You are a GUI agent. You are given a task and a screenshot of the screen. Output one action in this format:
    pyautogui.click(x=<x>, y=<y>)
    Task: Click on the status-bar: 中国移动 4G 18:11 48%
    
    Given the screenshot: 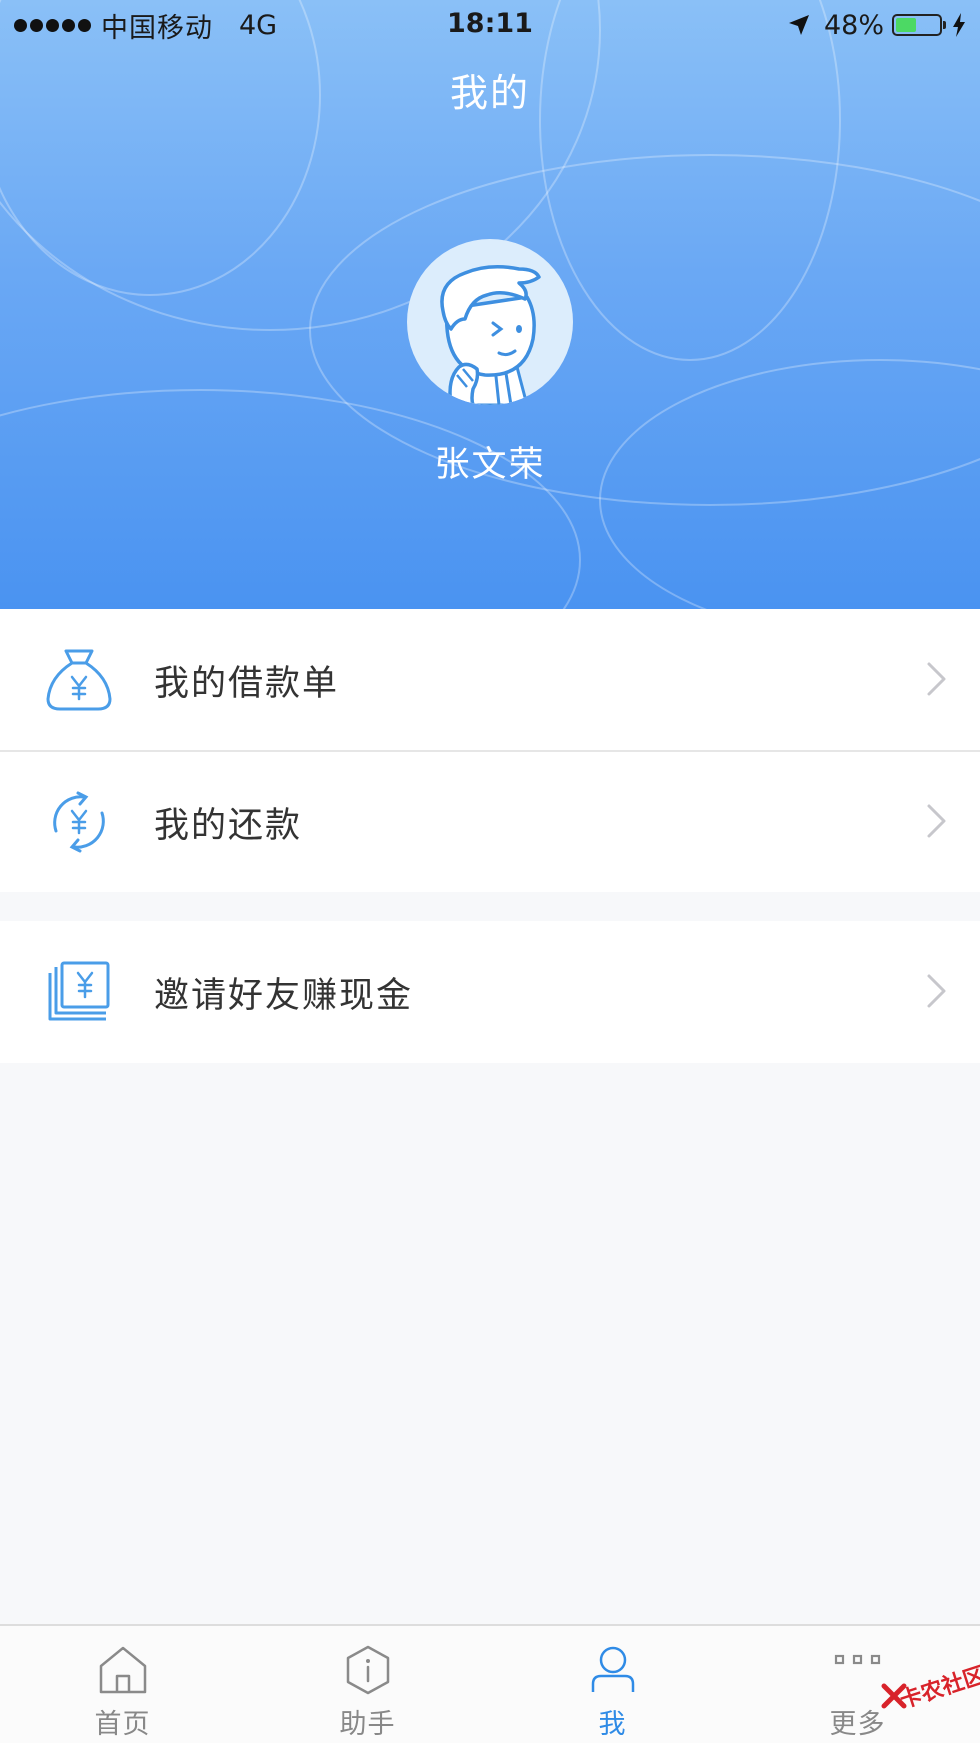 What is the action you would take?
    pyautogui.click(x=490, y=25)
    